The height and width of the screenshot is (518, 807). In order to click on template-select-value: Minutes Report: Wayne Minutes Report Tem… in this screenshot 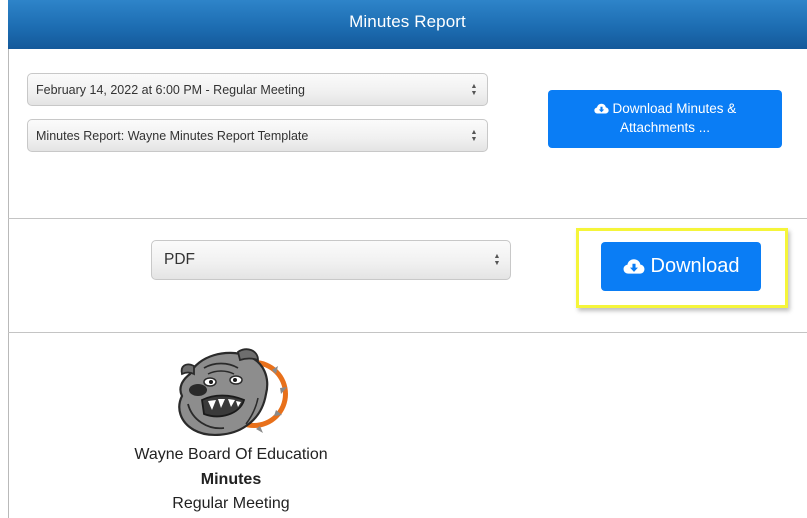, I will do `click(172, 135)`.